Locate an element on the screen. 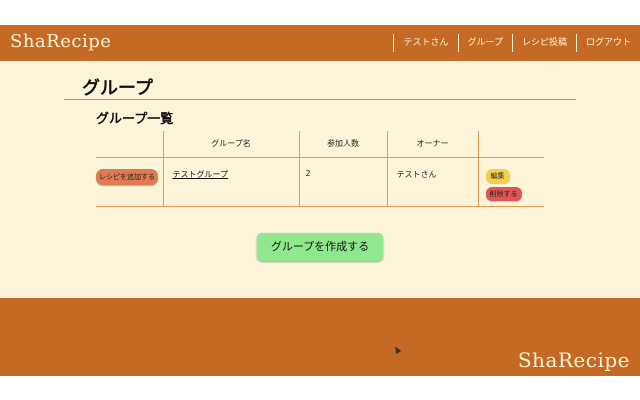  cell-owner: テストさん is located at coordinates (432, 182).